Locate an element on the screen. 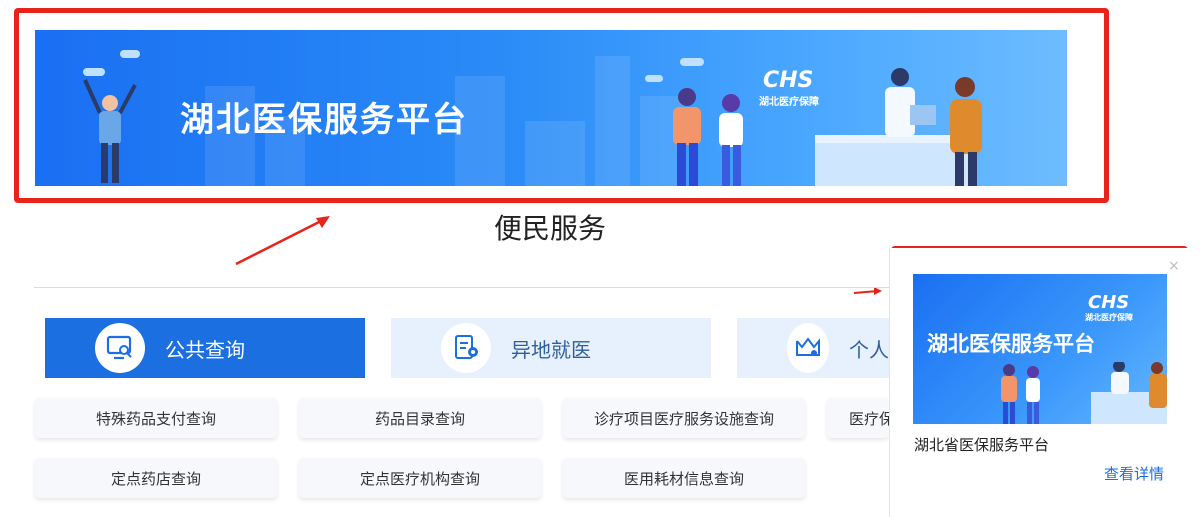  document-location-icon is located at coordinates (466, 348).